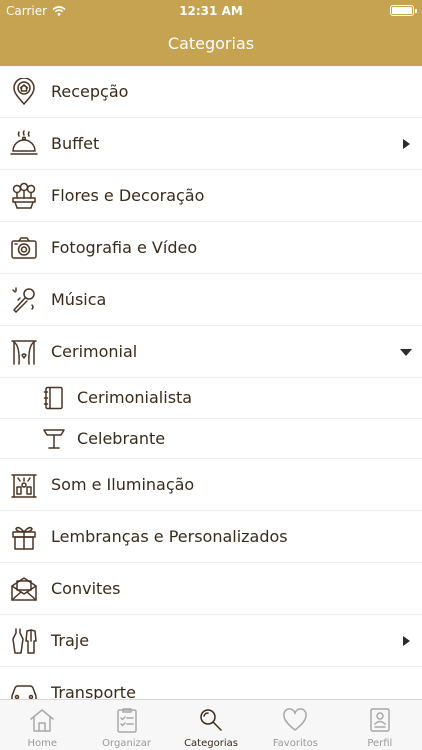  I want to click on category-label: Traje, so click(70, 640).